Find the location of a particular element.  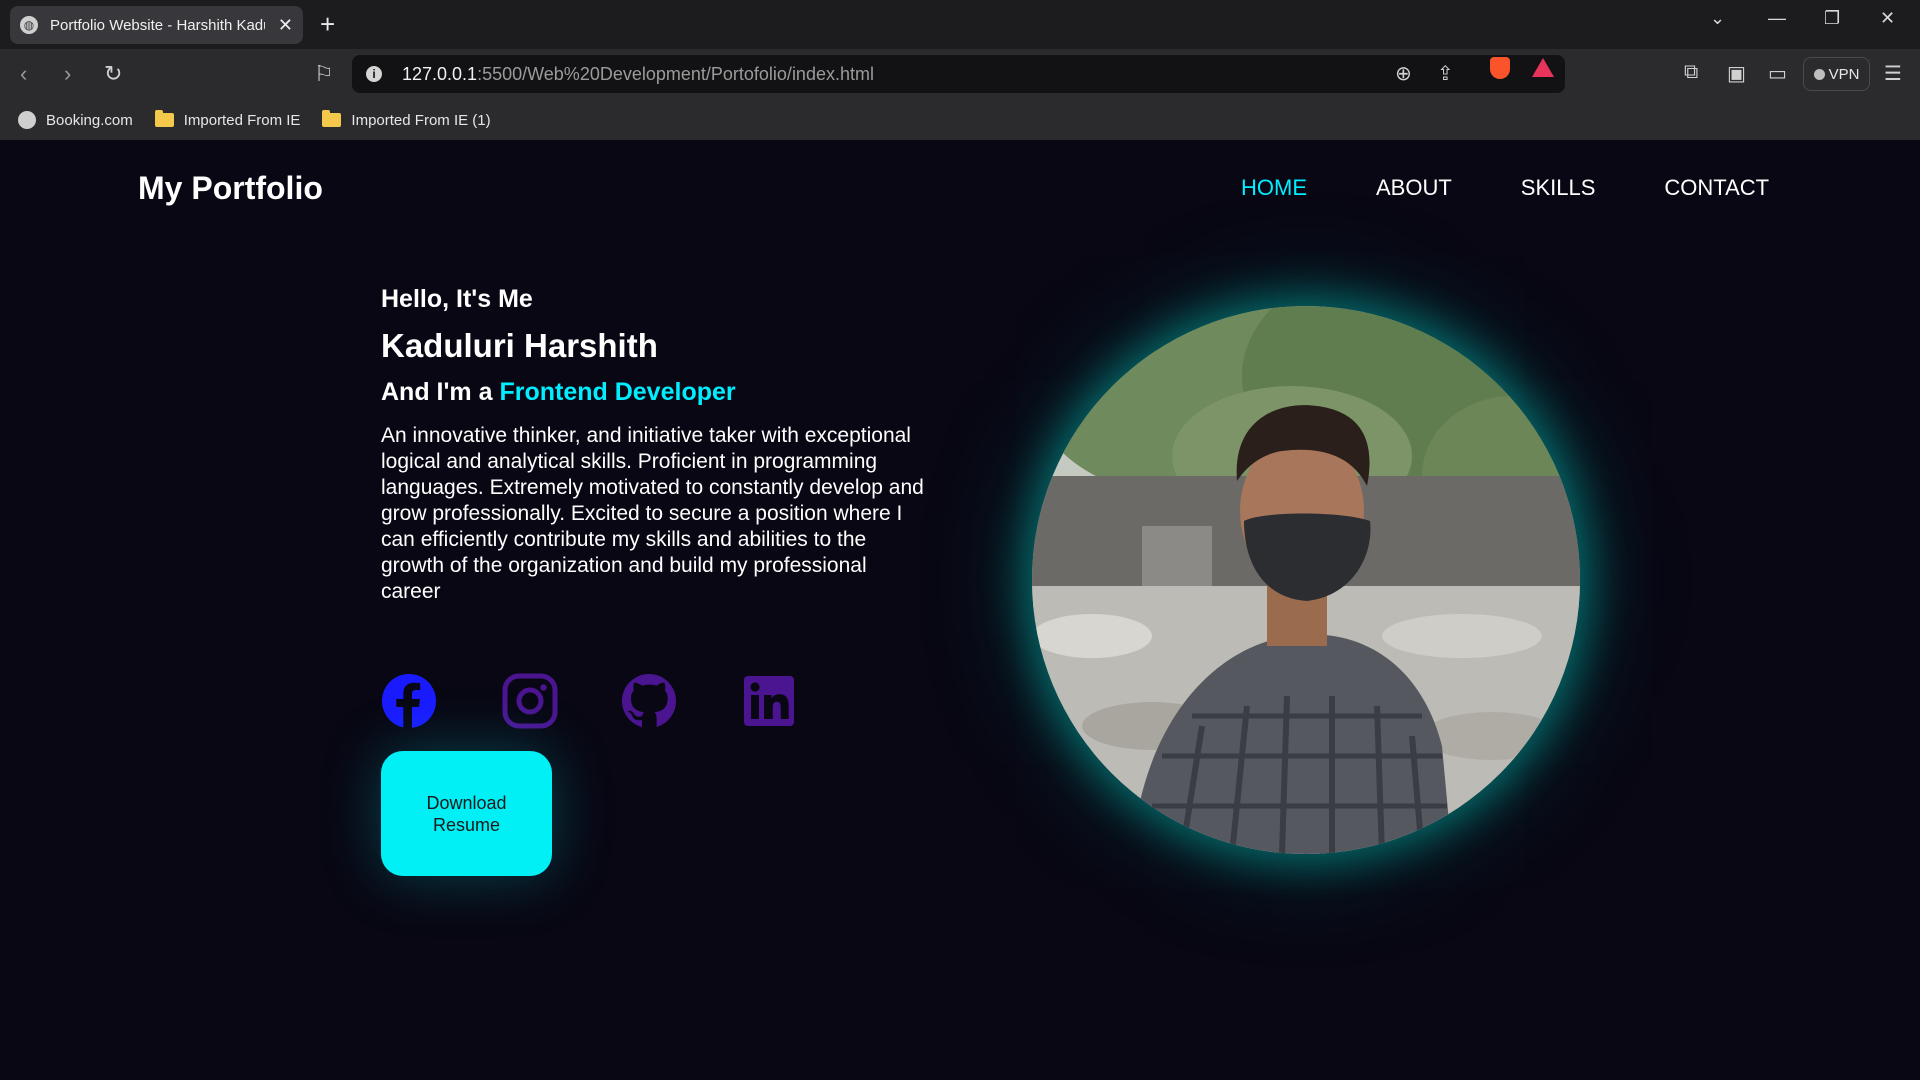

tab-title: Portfolio Website - Harshith Kaduluri is located at coordinates (157, 25).